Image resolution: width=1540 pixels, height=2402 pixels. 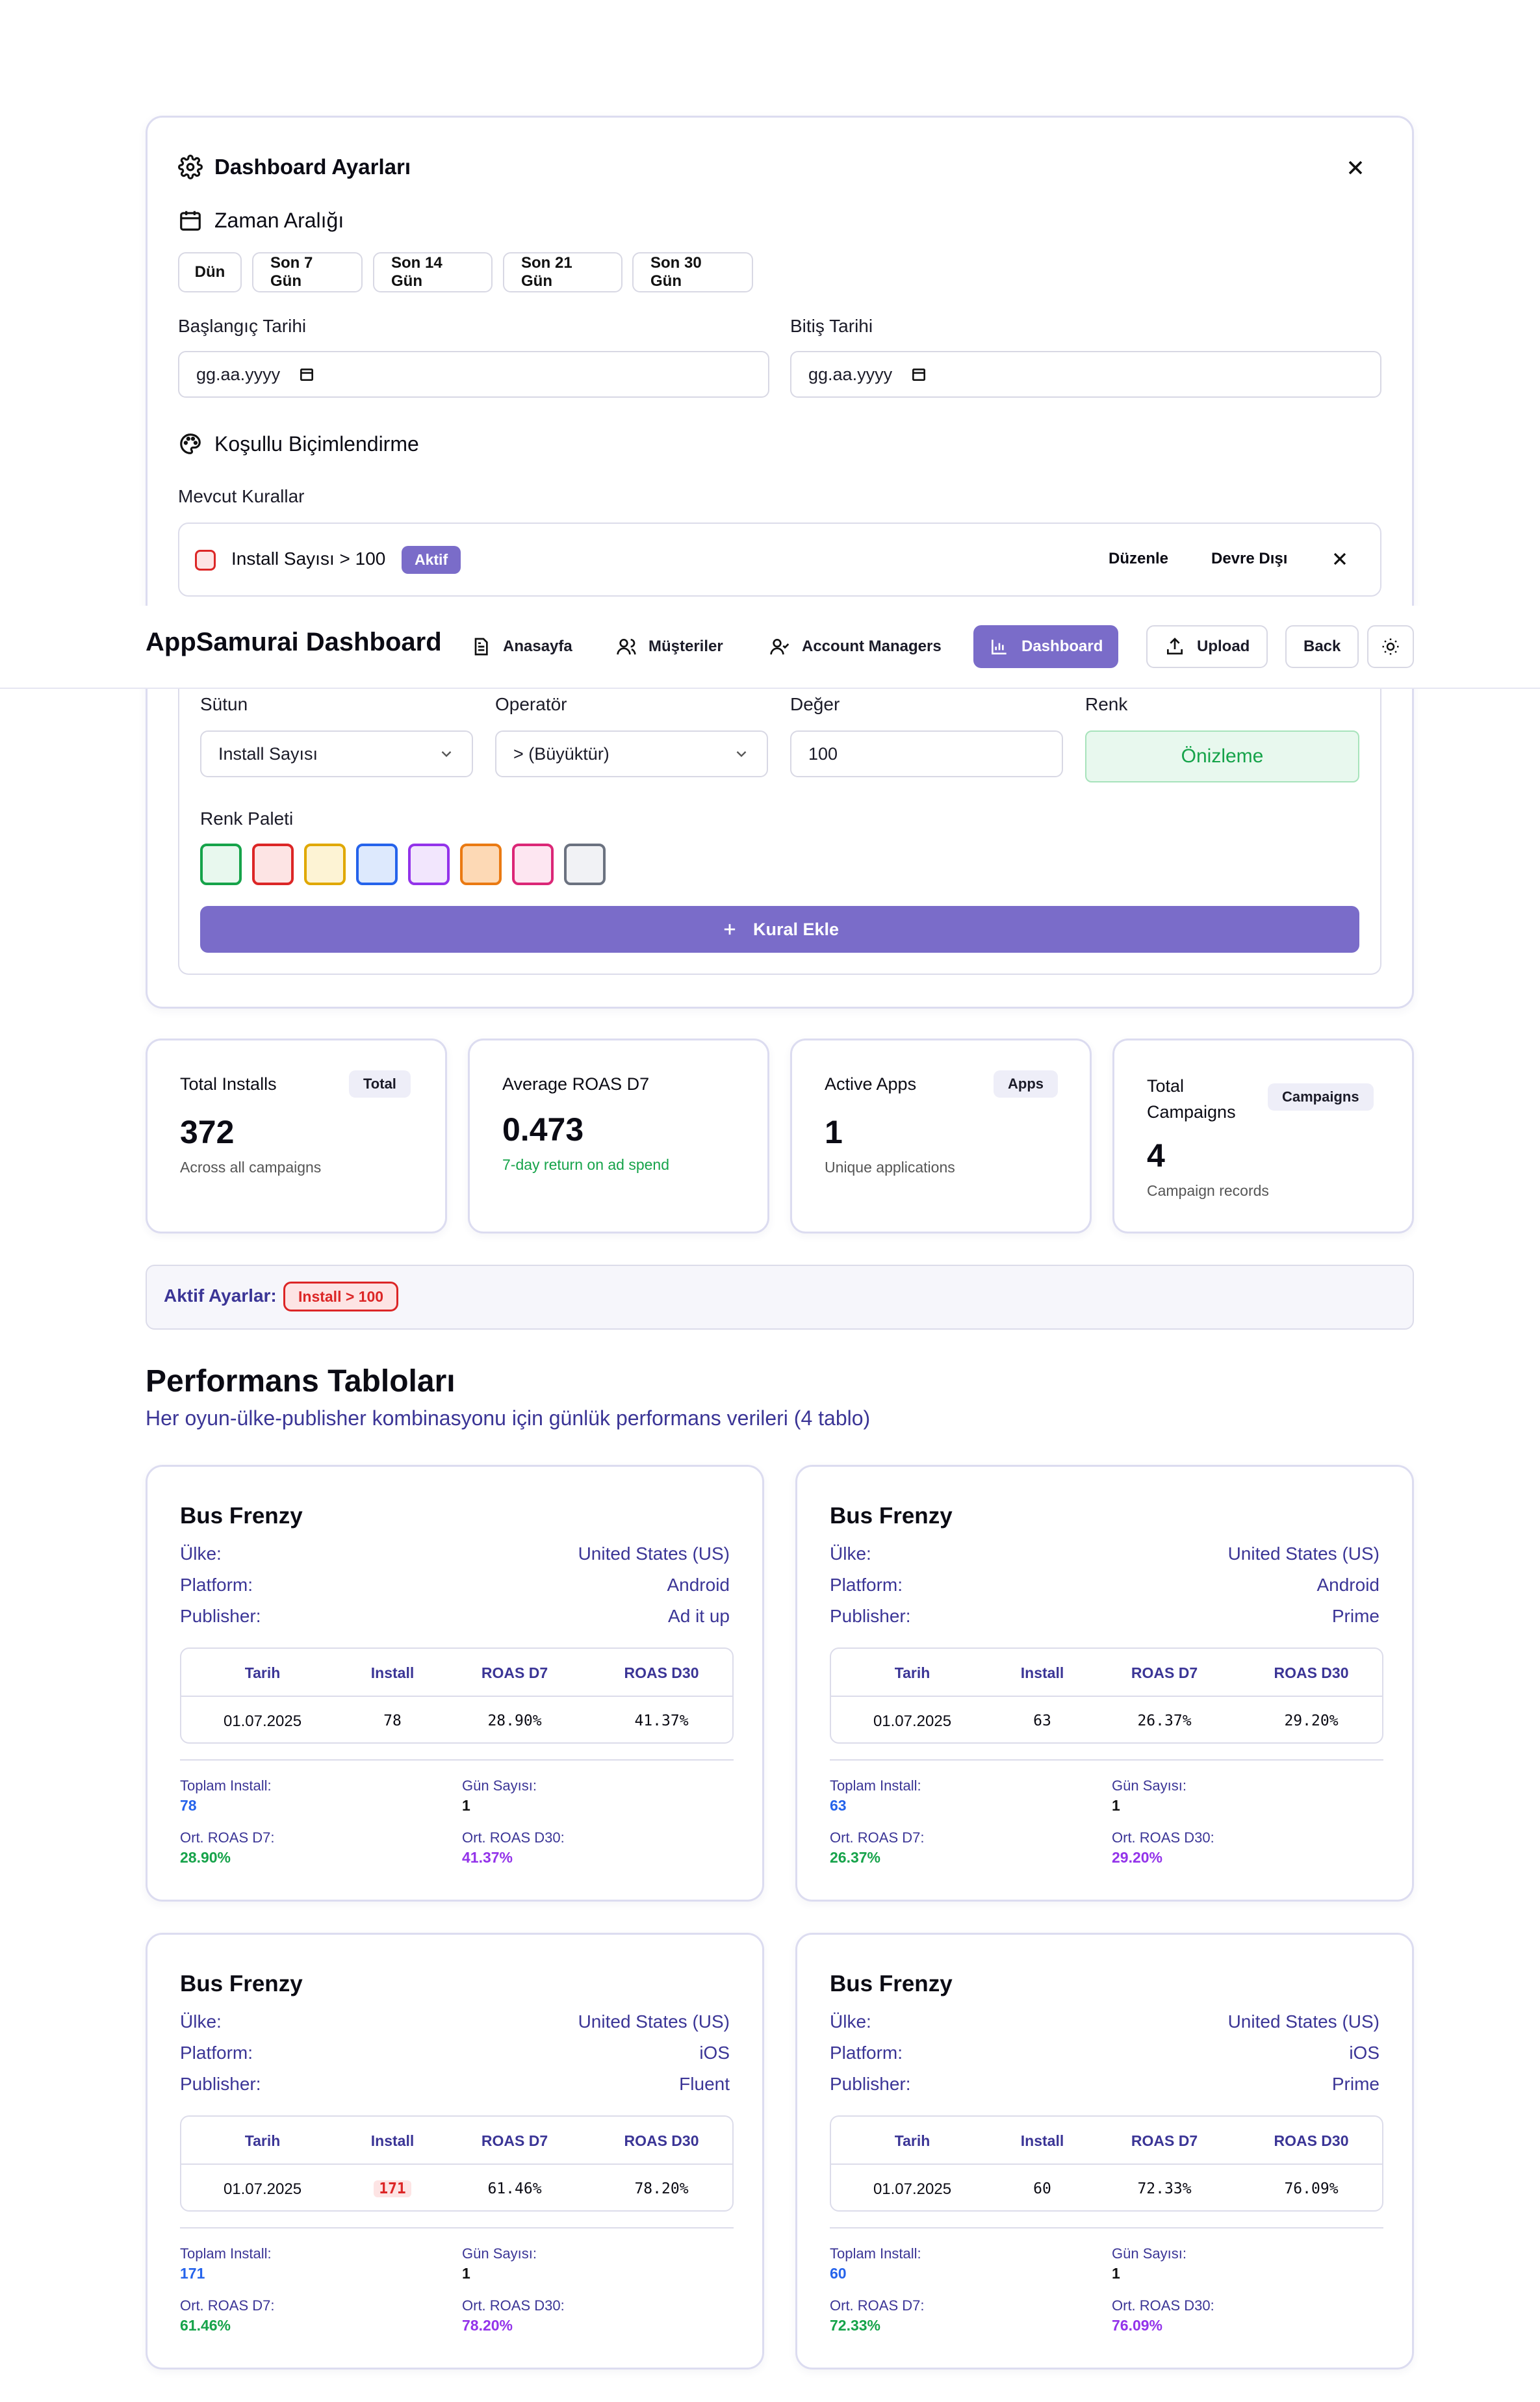 I want to click on stat-desc: Unique applications, so click(x=890, y=1167).